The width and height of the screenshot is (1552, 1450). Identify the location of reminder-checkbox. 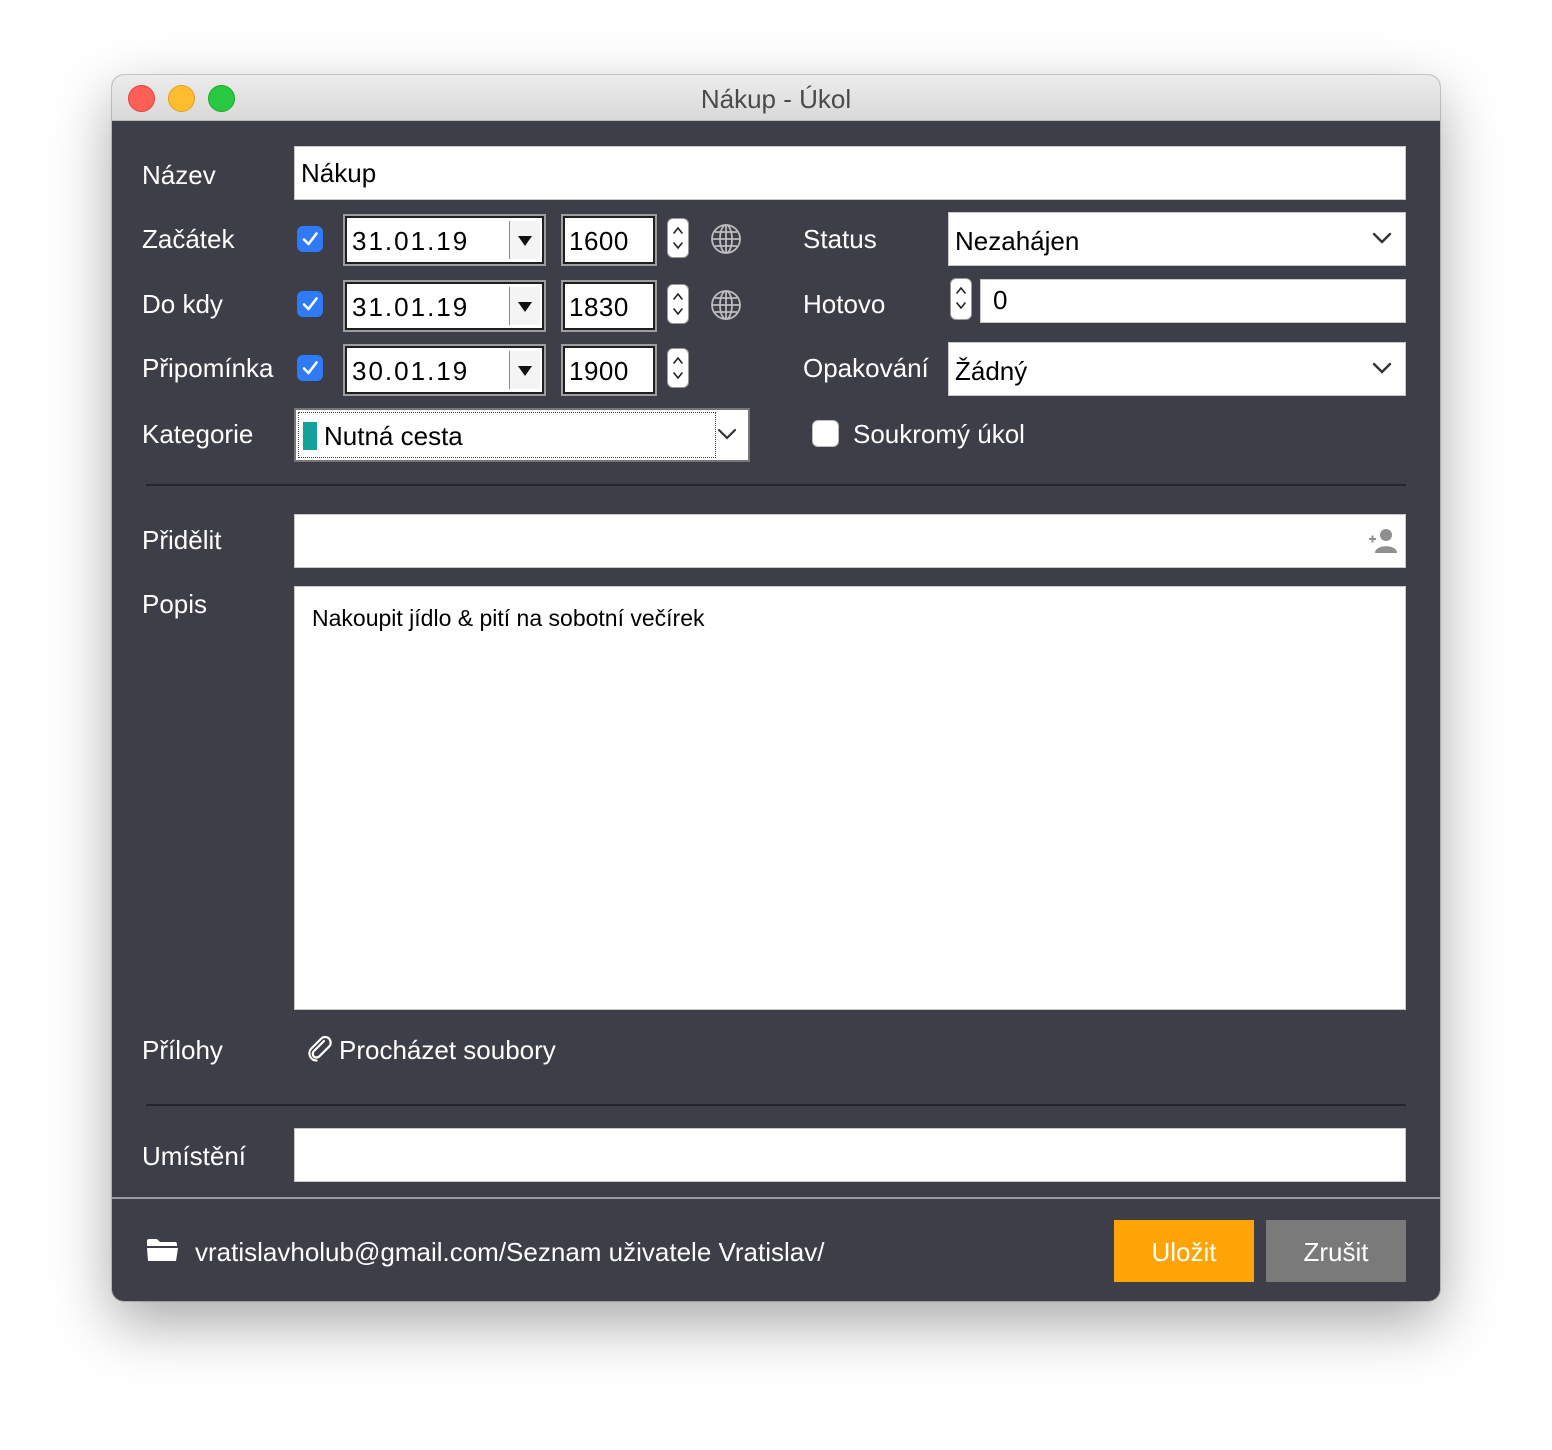
(310, 368).